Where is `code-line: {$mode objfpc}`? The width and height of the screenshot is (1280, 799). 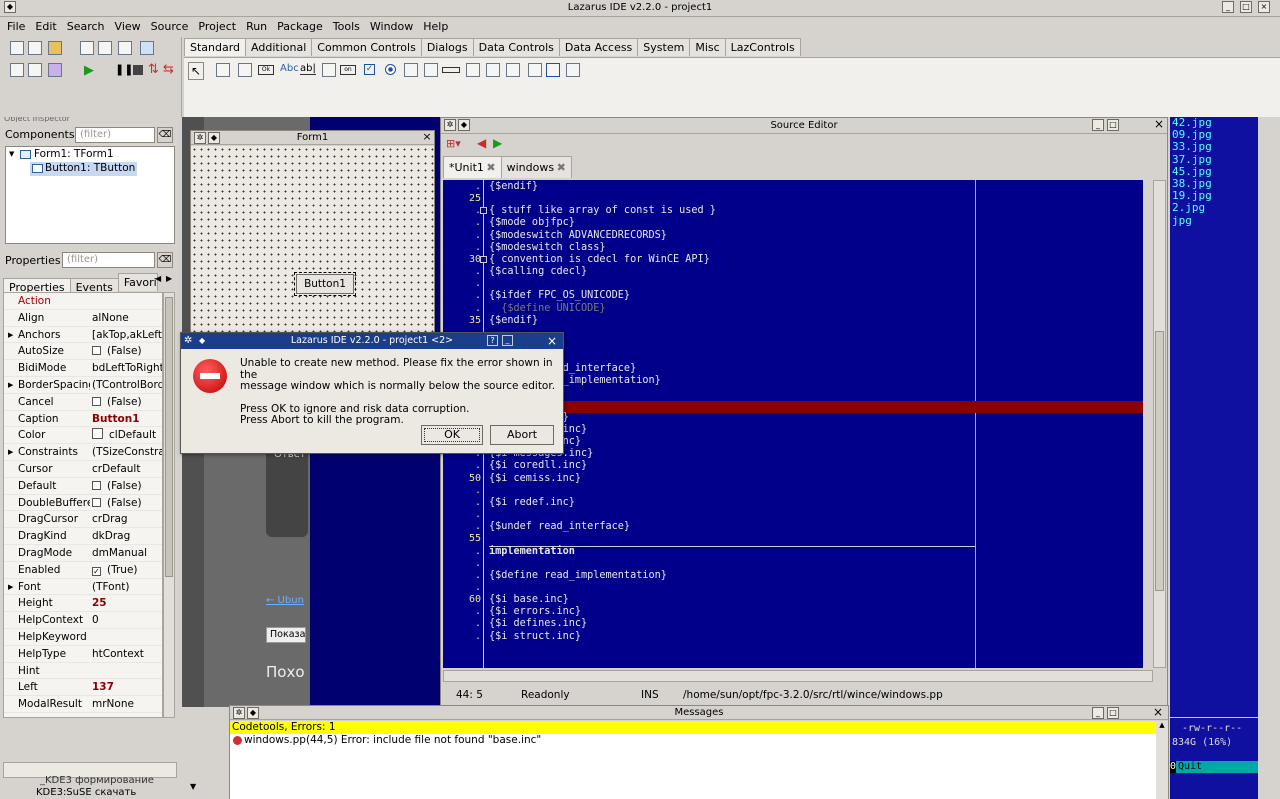
code-line: {$mode objfpc} is located at coordinates (532, 222).